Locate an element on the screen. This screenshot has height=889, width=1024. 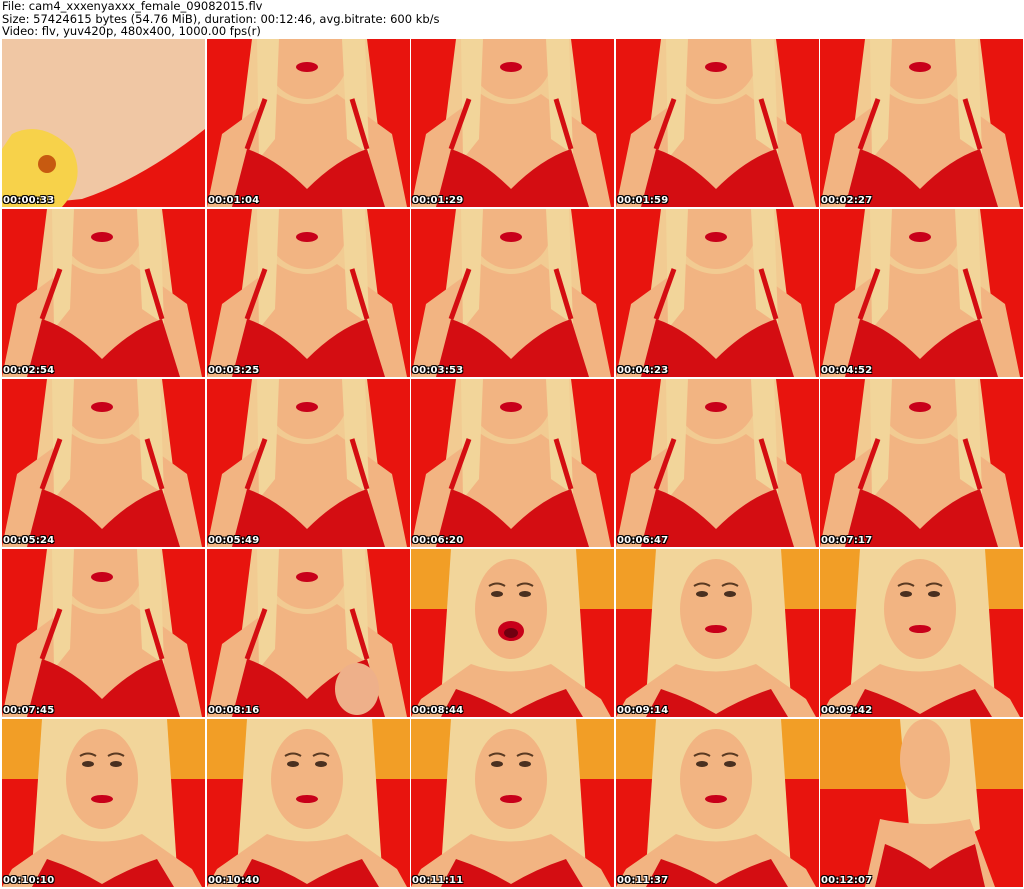
thumbnail-timestamp: 00:03:53 is located at coordinates (438, 370).